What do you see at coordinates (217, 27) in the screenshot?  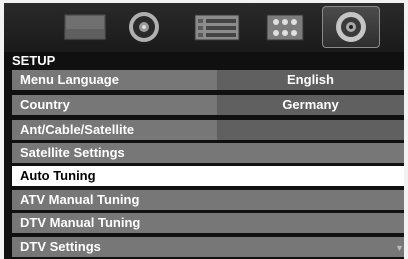 I see `preferences-icon` at bounding box center [217, 27].